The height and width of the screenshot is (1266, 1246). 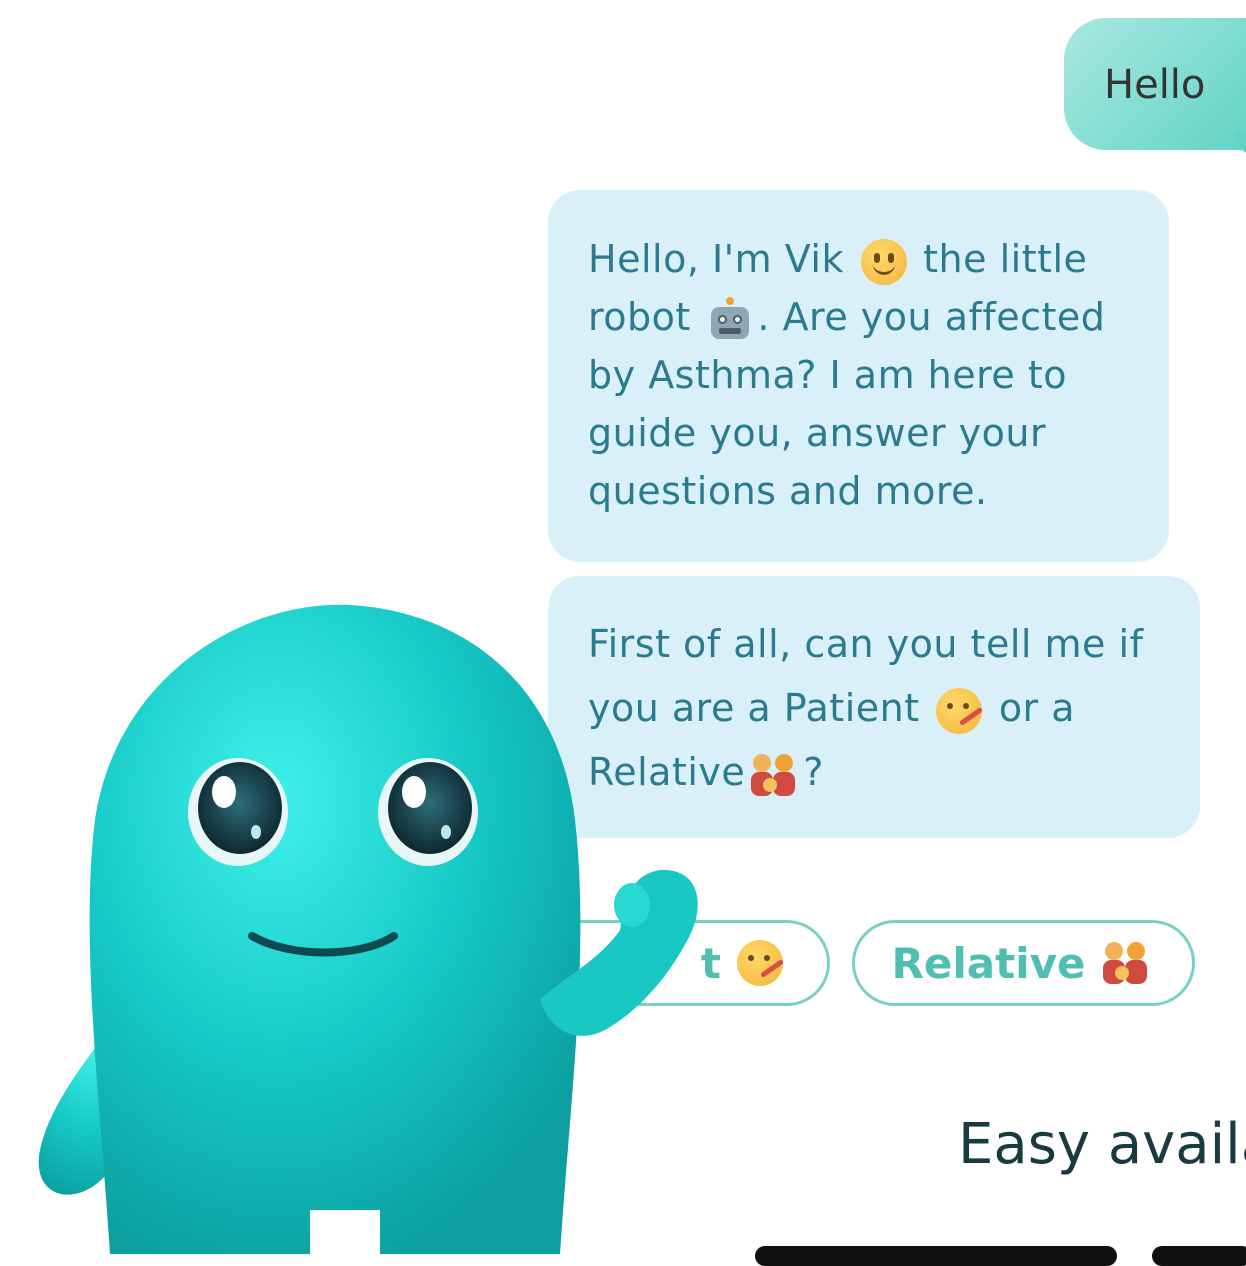 What do you see at coordinates (813, 772) in the screenshot?
I see `bot-text: ?` at bounding box center [813, 772].